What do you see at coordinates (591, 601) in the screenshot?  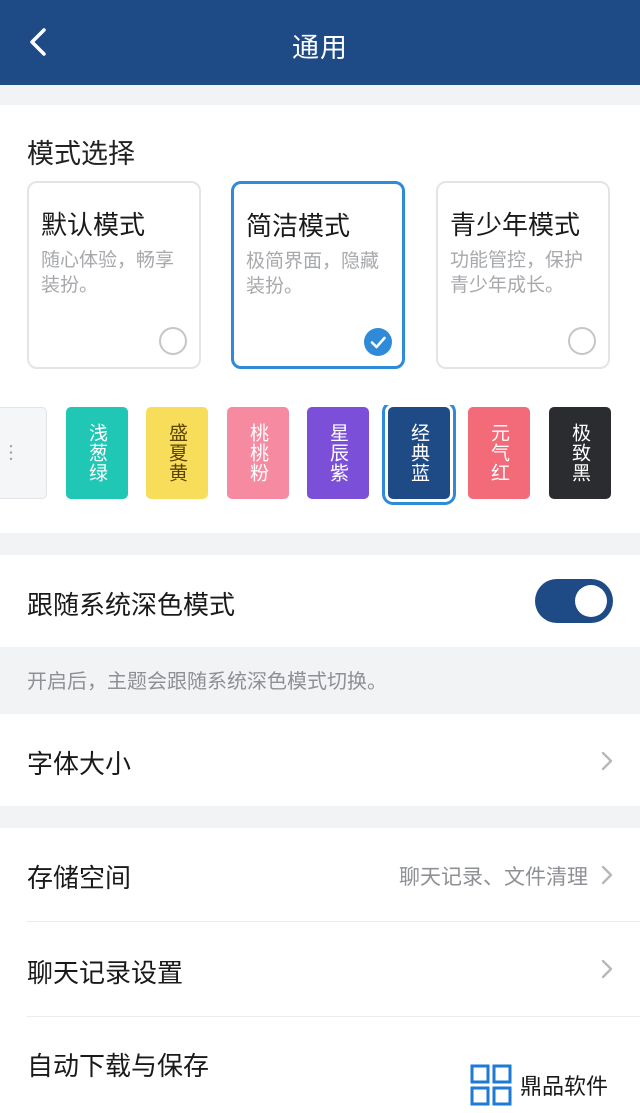 I see `toggle-knob` at bounding box center [591, 601].